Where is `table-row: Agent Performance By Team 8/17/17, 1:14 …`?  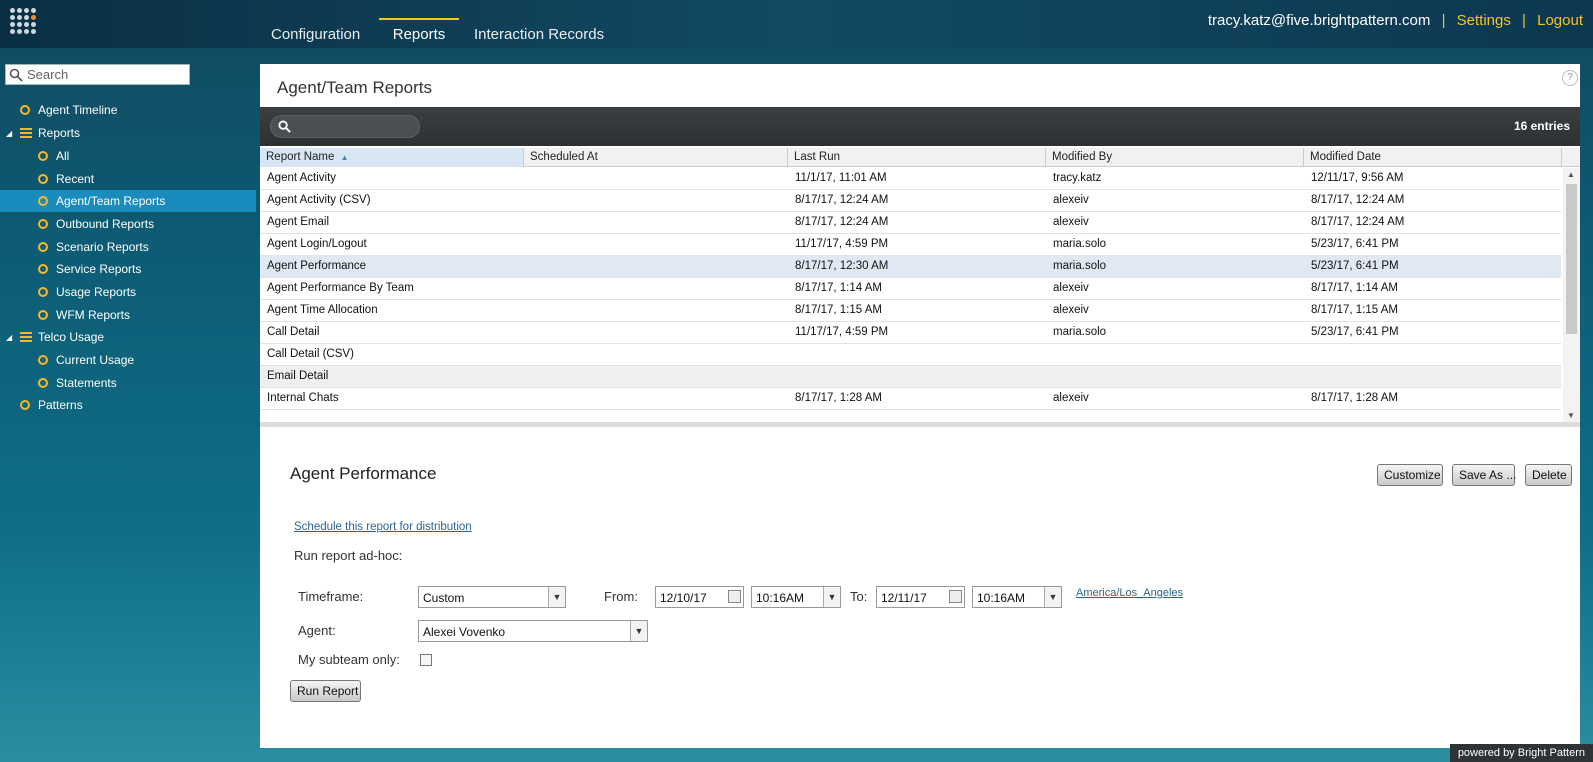
table-row: Agent Performance By Team 8/17/17, 1:14 … is located at coordinates (910, 289).